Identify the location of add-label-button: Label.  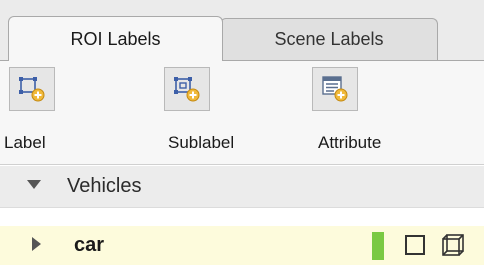
(45, 112).